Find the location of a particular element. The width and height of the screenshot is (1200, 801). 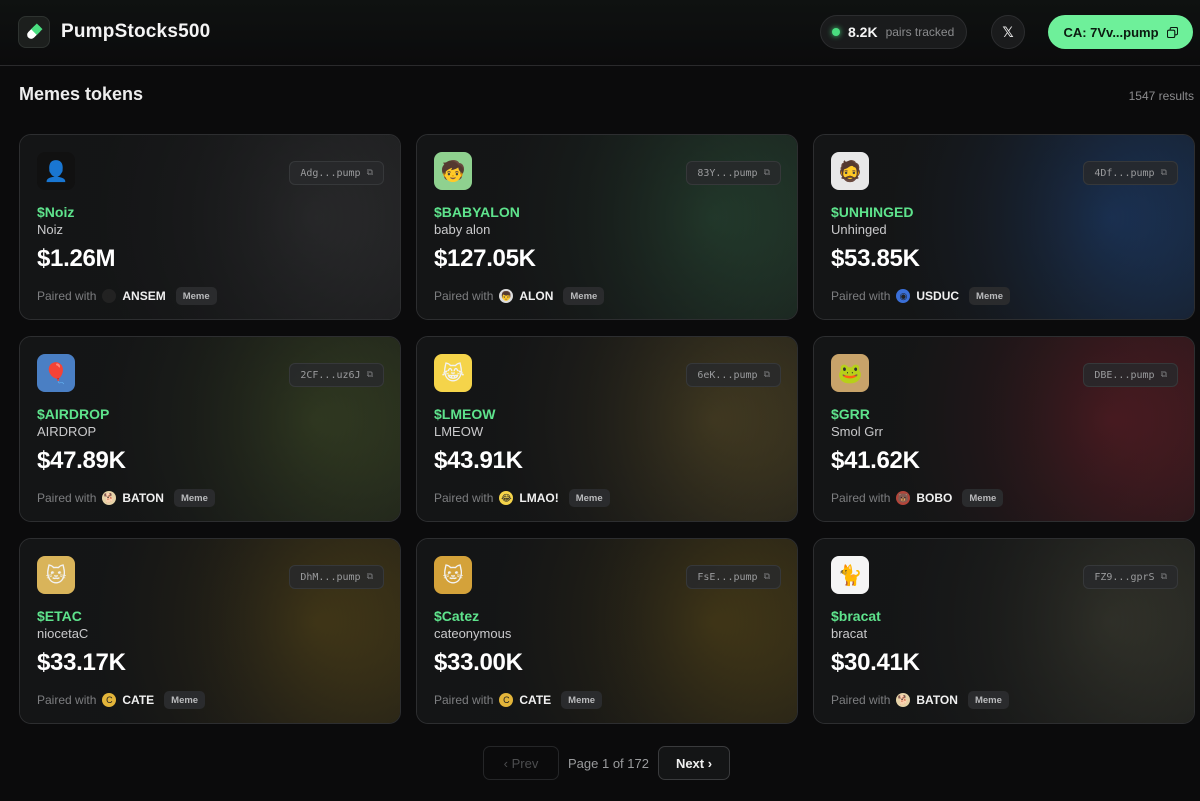

token-market-cap: $1.26M is located at coordinates (76, 258).